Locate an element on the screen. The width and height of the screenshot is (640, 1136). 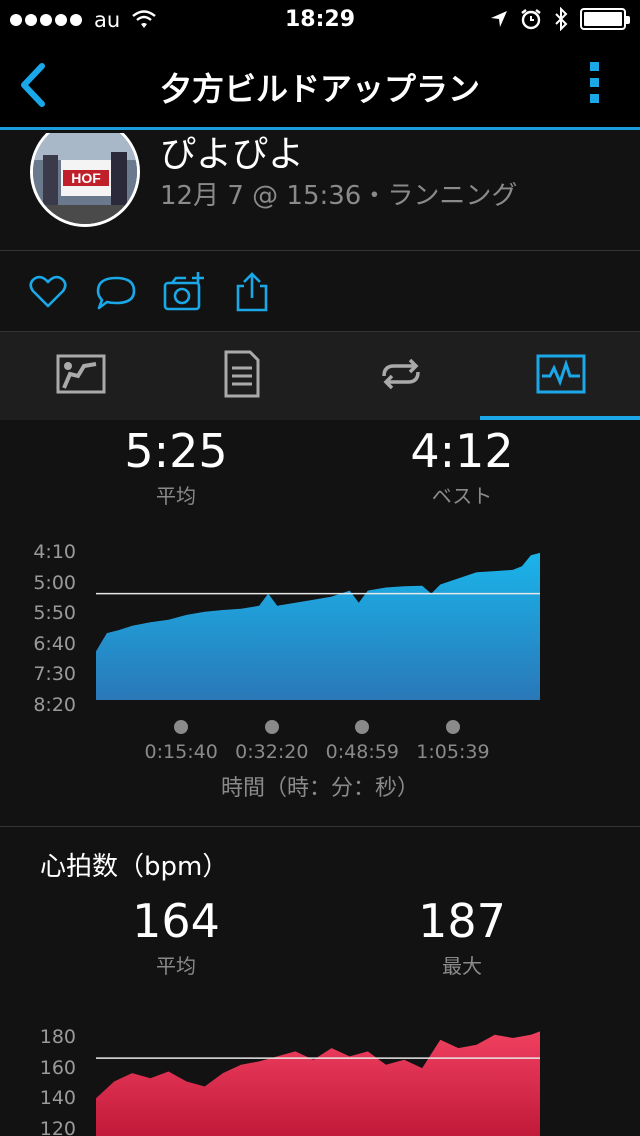
activity-header: HOF ぴよぴよ 12月 7 @ 15:36・ランニング is located at coordinates (320, 192).